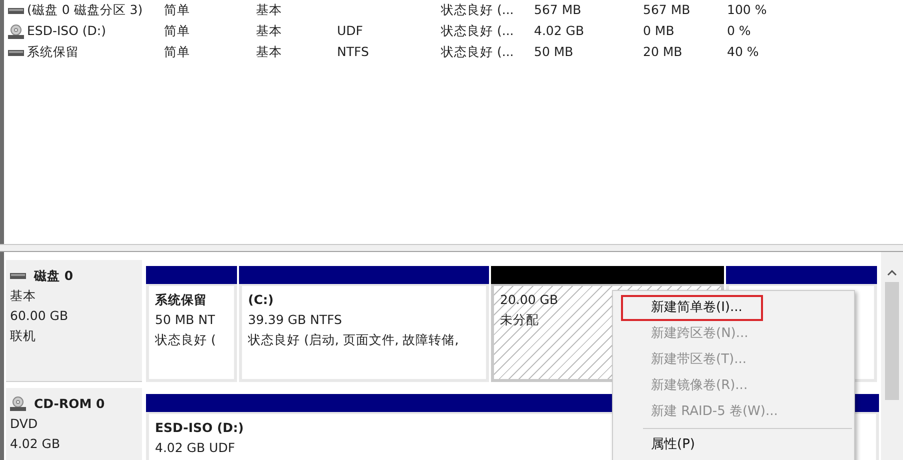  I want to click on partition-status: 状态良好 (, so click(185, 340).